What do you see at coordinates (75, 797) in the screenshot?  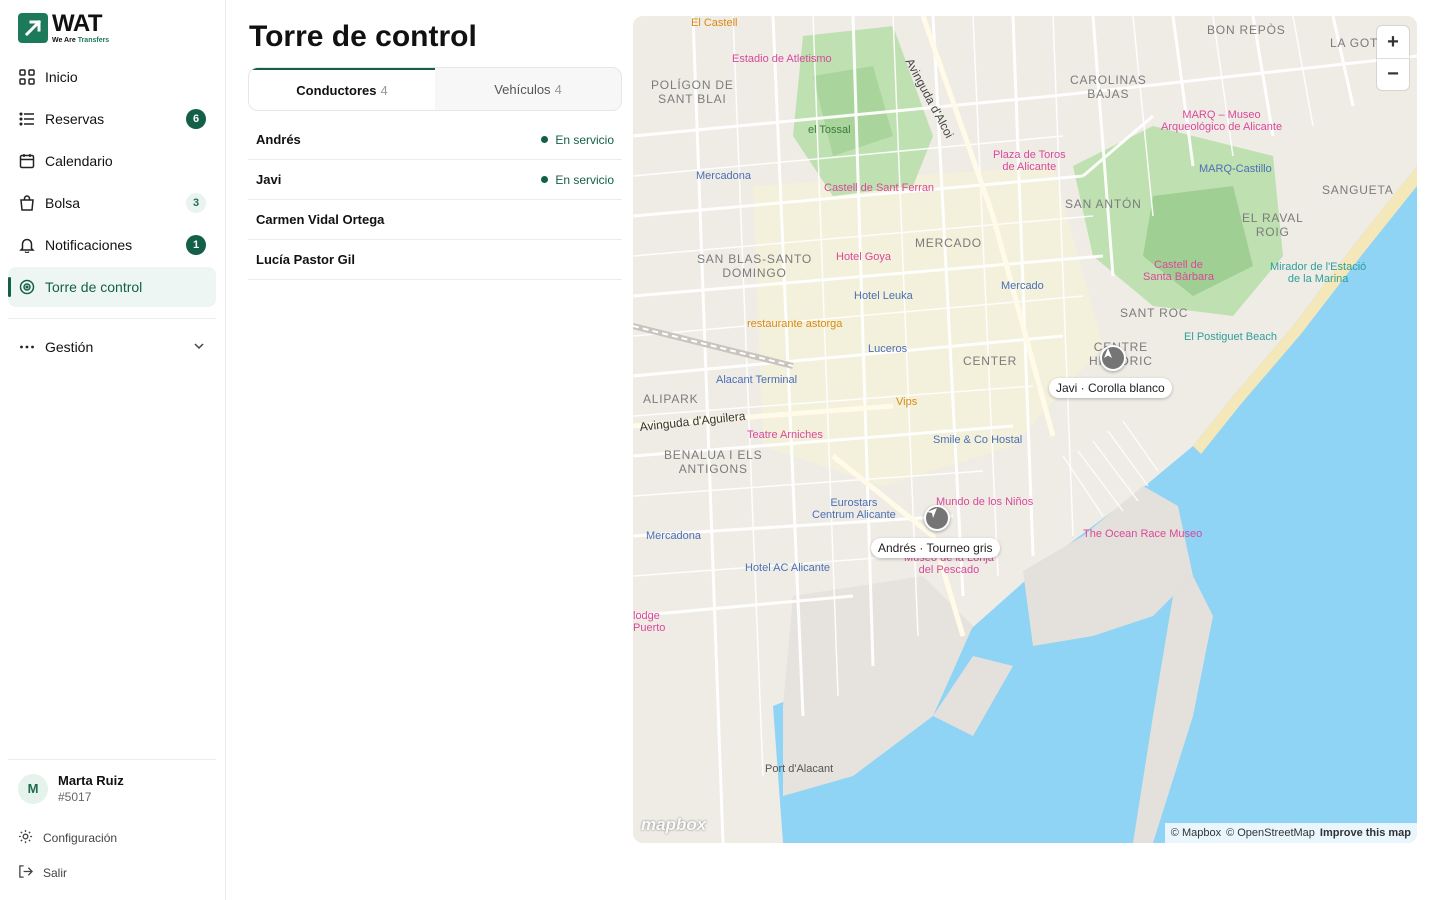 I see `user-id: #5017` at bounding box center [75, 797].